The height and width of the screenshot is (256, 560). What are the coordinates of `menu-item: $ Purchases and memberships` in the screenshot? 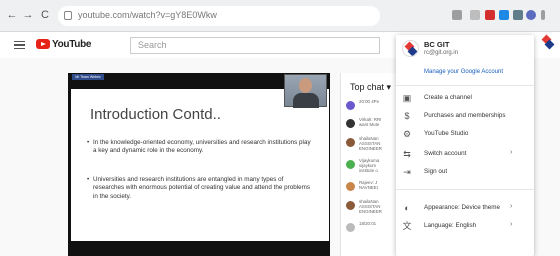 It's located at (465, 117).